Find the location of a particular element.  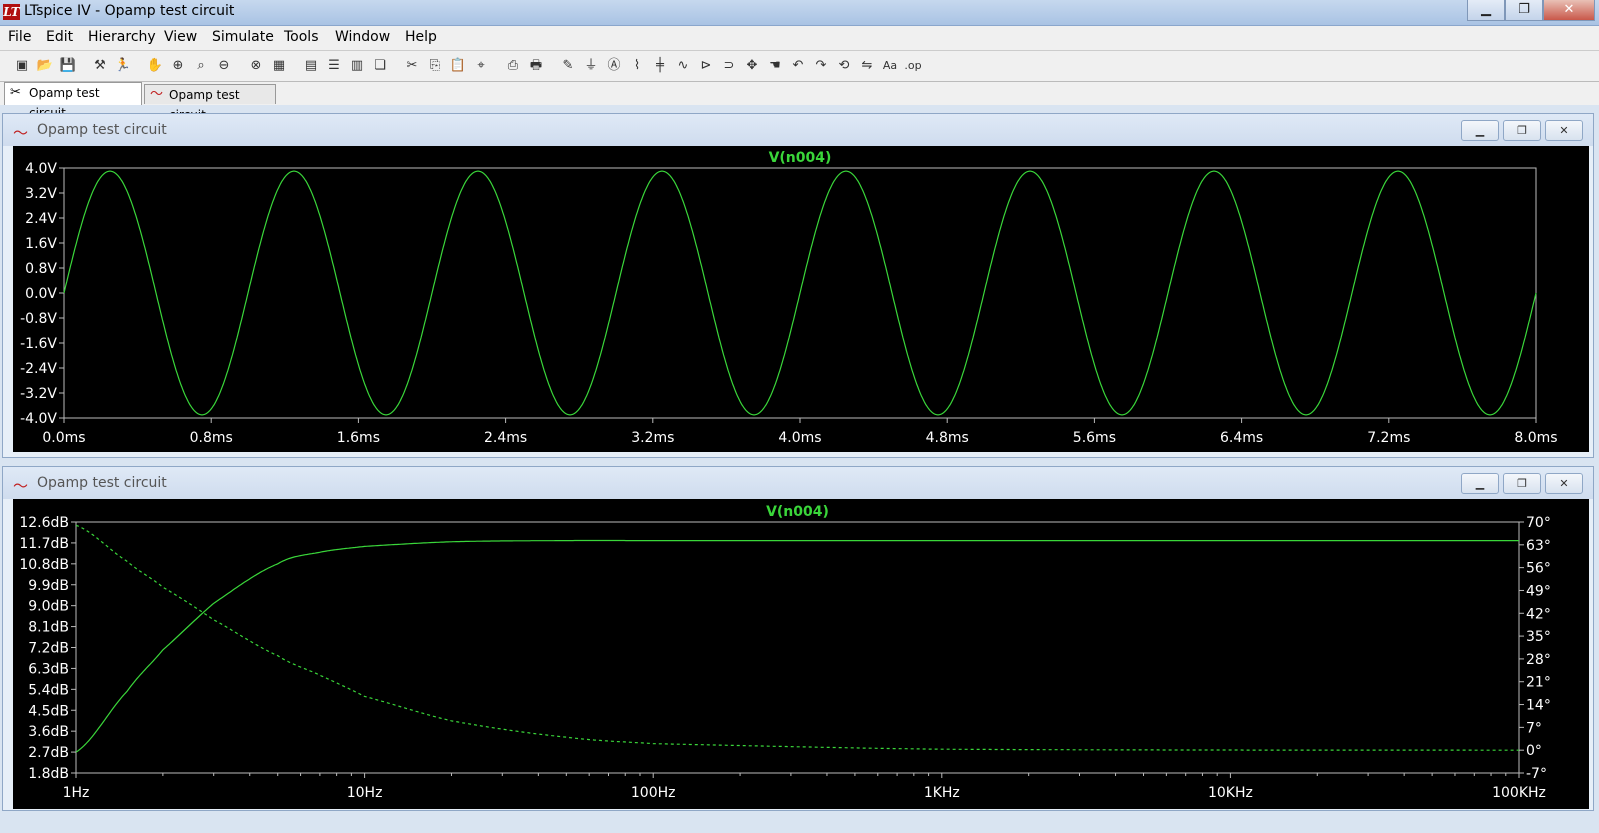

close-button: ✕ is located at coordinates (1569, 10).